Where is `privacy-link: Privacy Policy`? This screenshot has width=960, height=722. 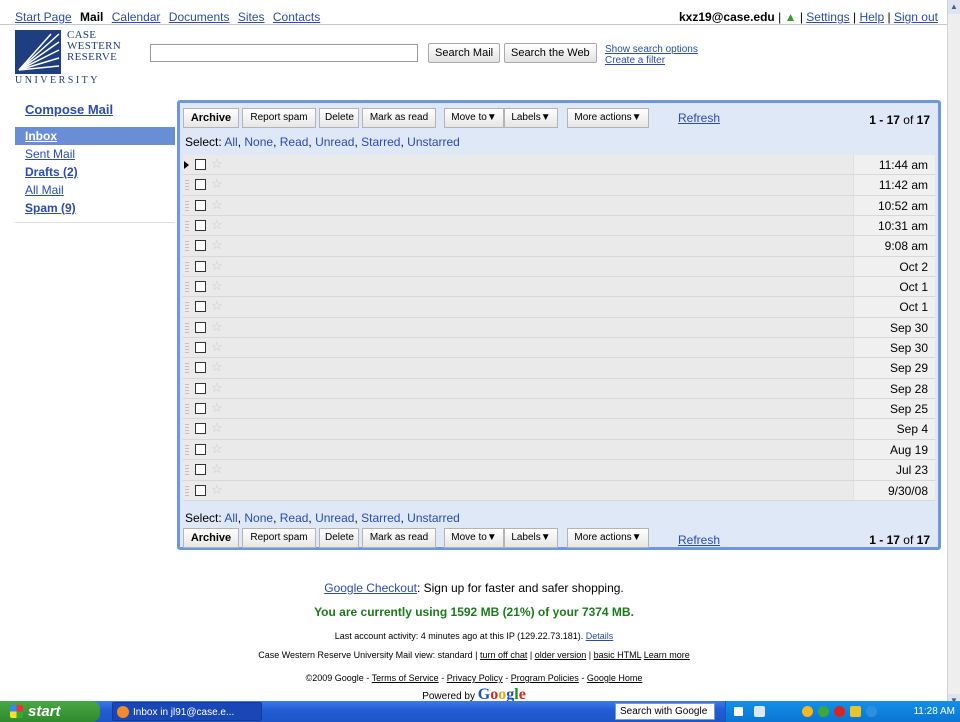
privacy-link: Privacy Policy is located at coordinates (475, 678).